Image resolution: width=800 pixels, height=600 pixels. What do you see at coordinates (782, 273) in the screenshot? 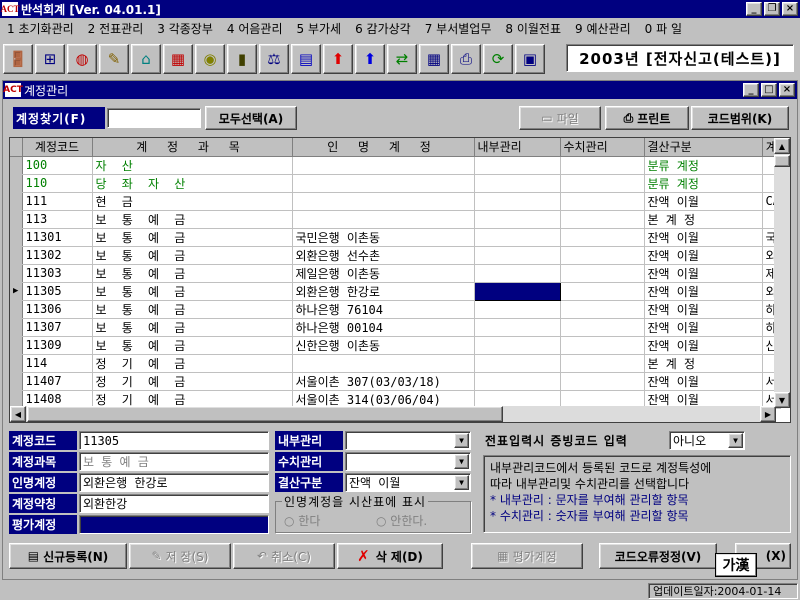
I see `grid-vertical-scrollbar: ▲ ▼` at bounding box center [782, 273].